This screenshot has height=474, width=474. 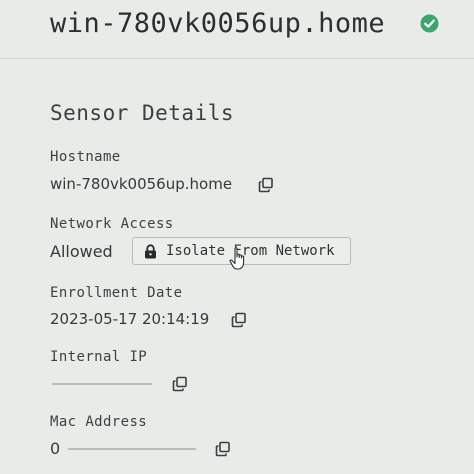 What do you see at coordinates (180, 384) in the screenshot?
I see `copy-internal-ip-icon` at bounding box center [180, 384].